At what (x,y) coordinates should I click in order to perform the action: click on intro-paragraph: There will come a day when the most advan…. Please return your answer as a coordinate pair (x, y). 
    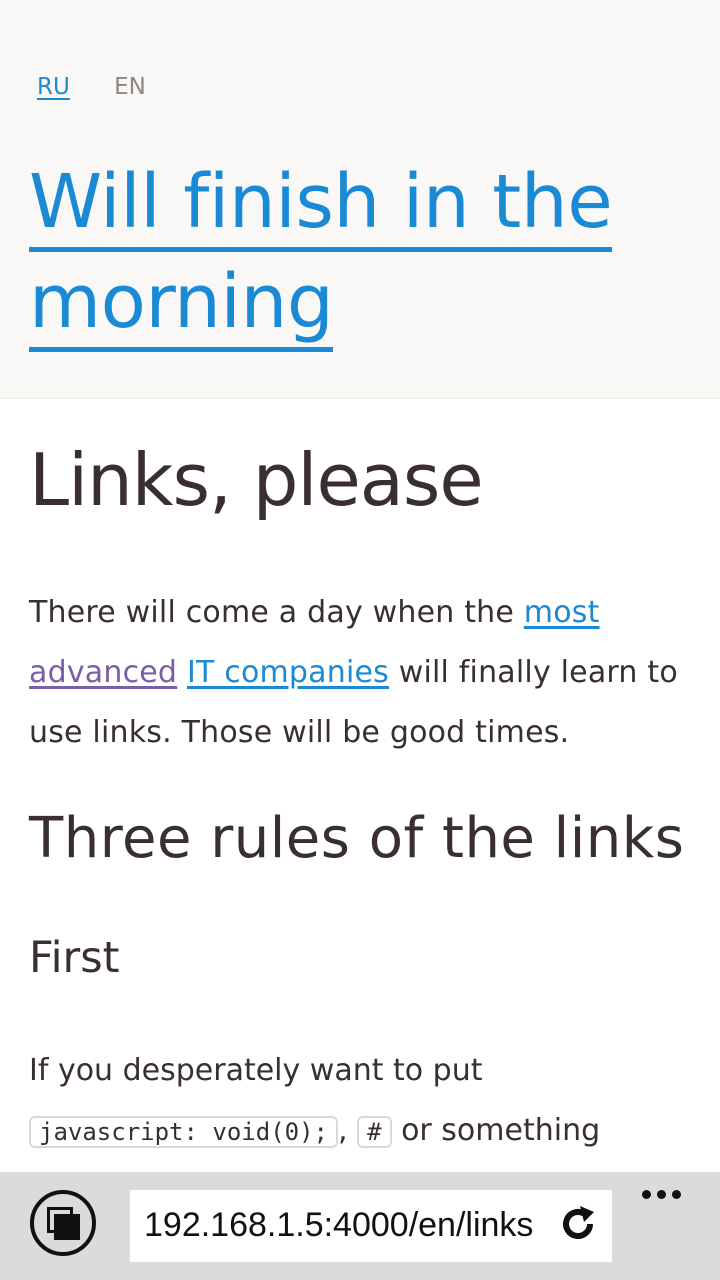
    Looking at the image, I should click on (361, 673).